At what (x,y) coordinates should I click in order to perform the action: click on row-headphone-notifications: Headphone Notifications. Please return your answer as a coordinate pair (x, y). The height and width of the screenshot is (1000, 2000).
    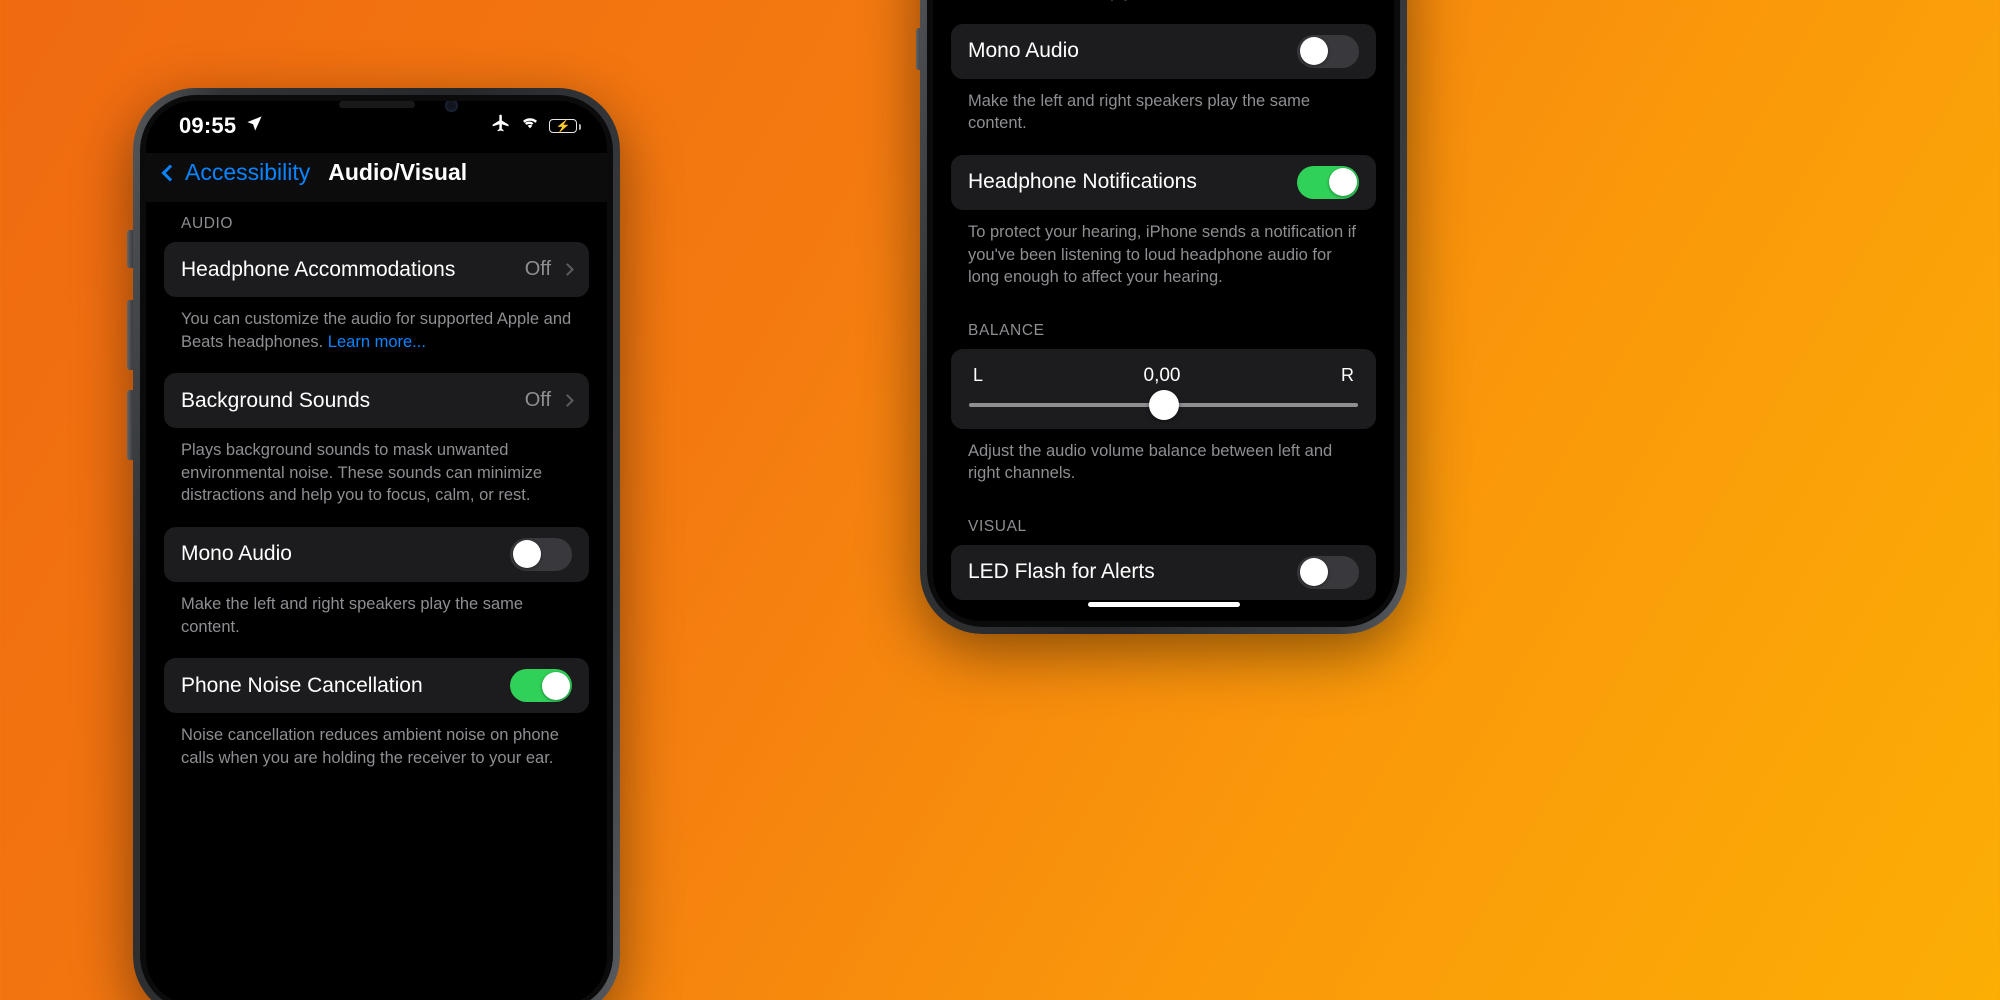
    Looking at the image, I should click on (1163, 182).